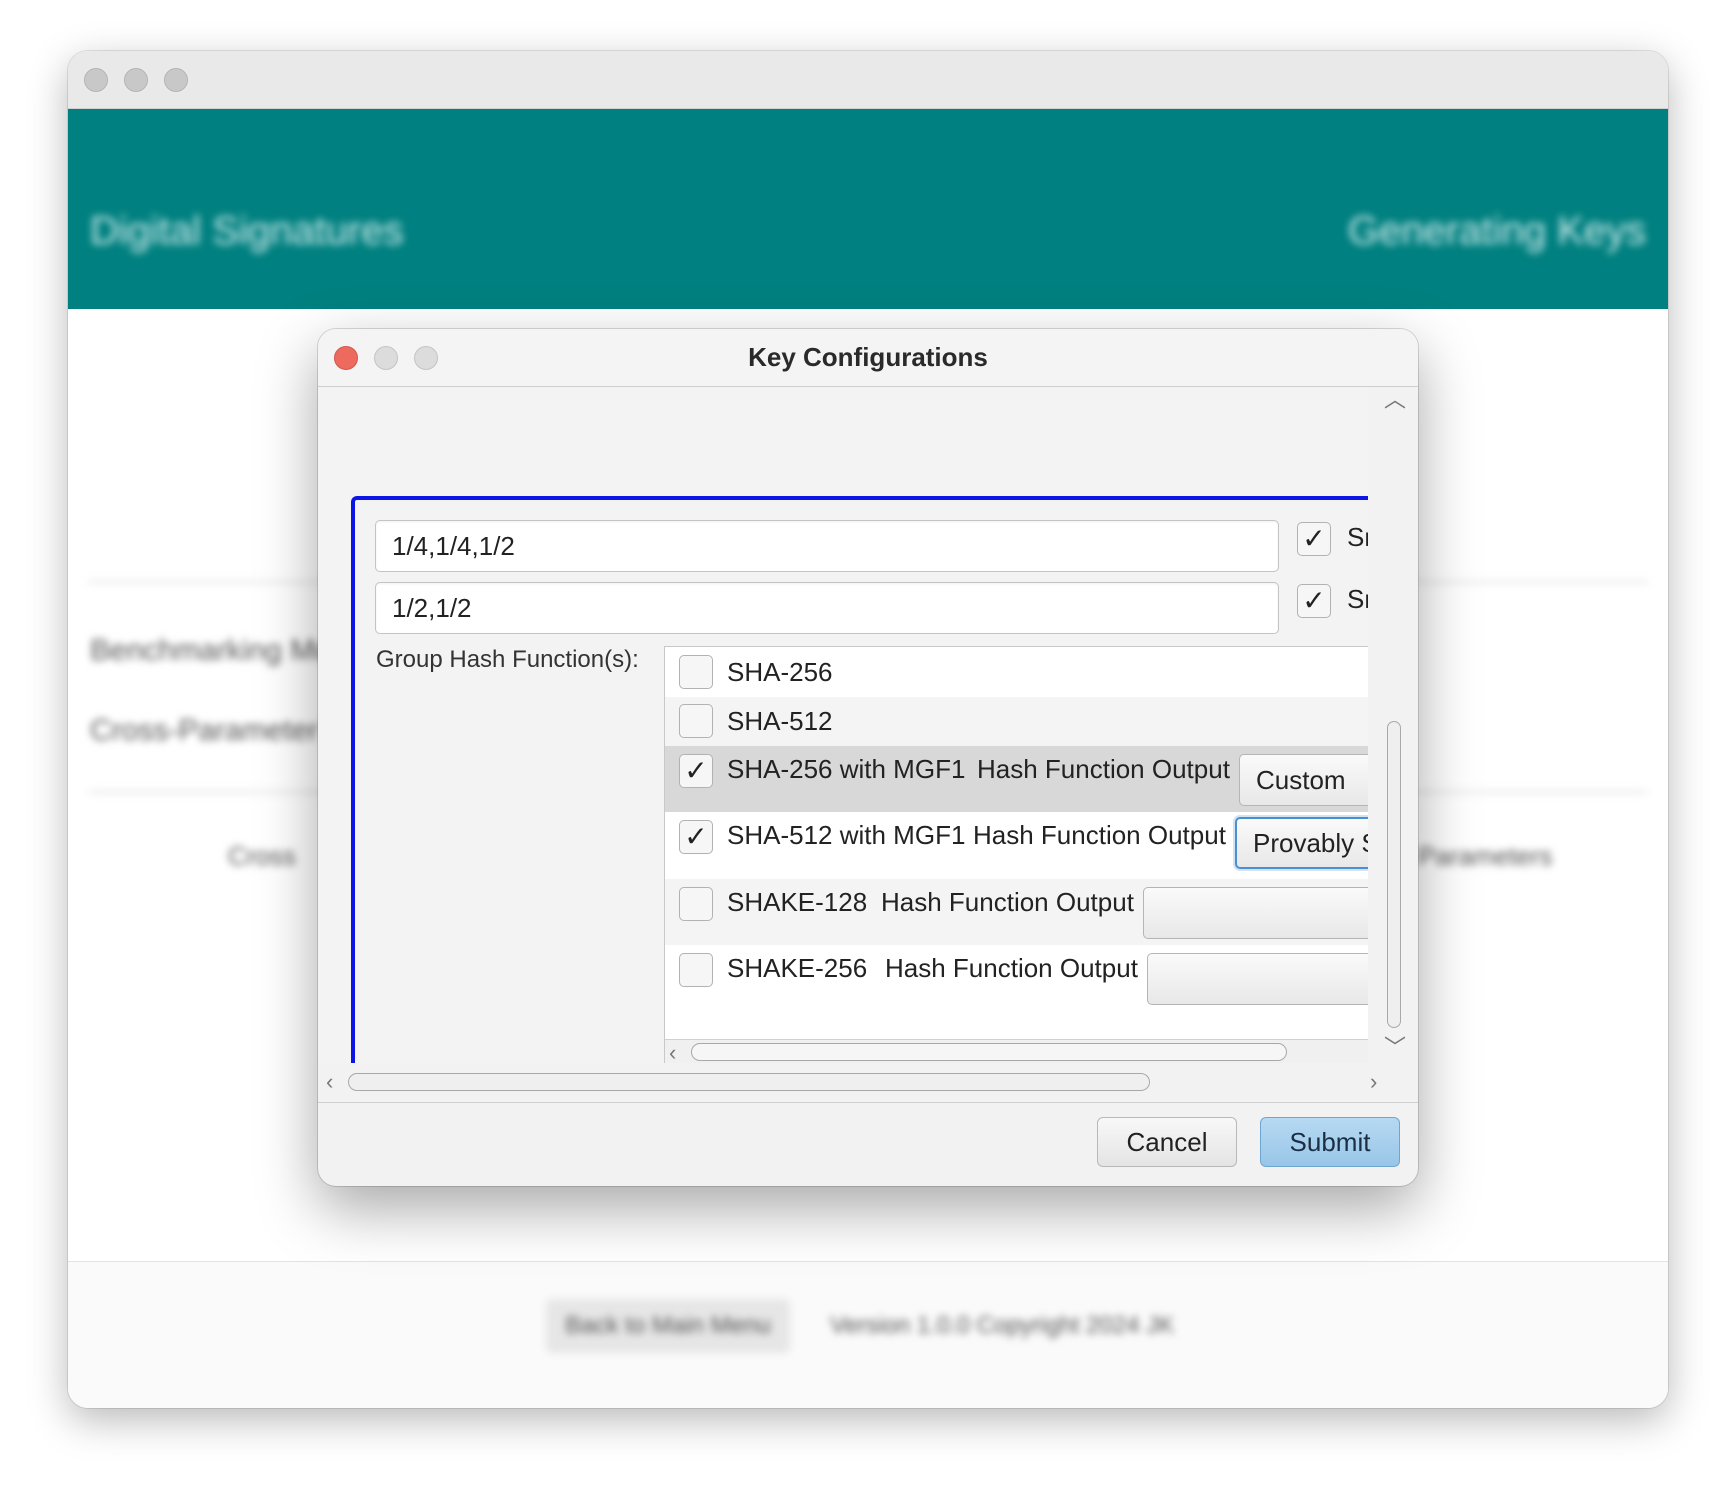 This screenshot has height=1492, width=1736. Describe the element at coordinates (1395, 1048) in the screenshot. I see `chevron-down-icon: ﹀` at that location.